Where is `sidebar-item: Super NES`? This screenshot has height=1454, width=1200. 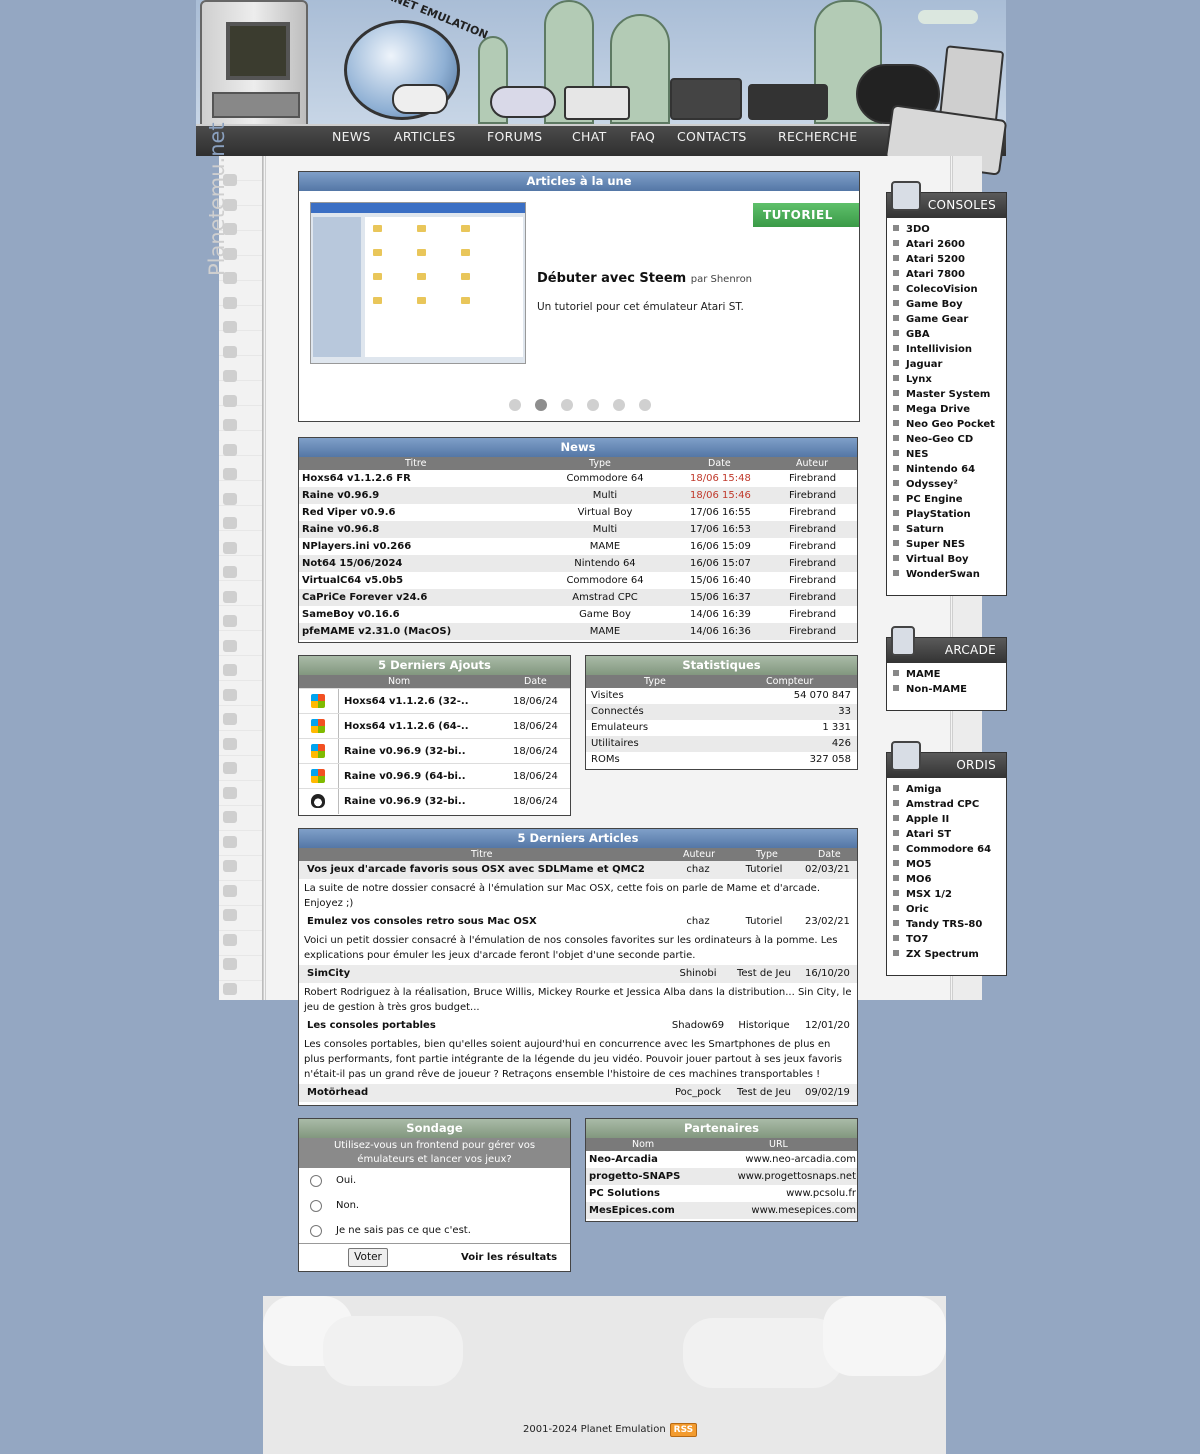
sidebar-item: Super NES is located at coordinates (949, 544).